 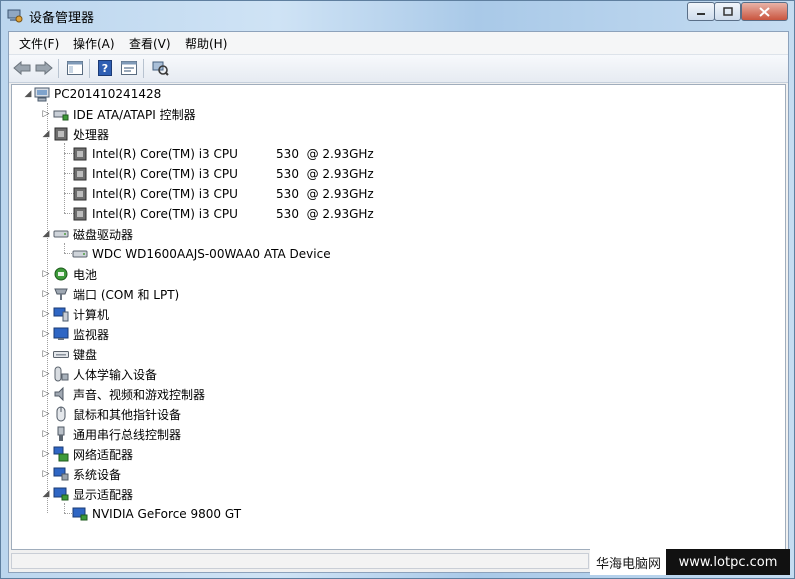 I want to click on properties-icon, so click(x=129, y=68).